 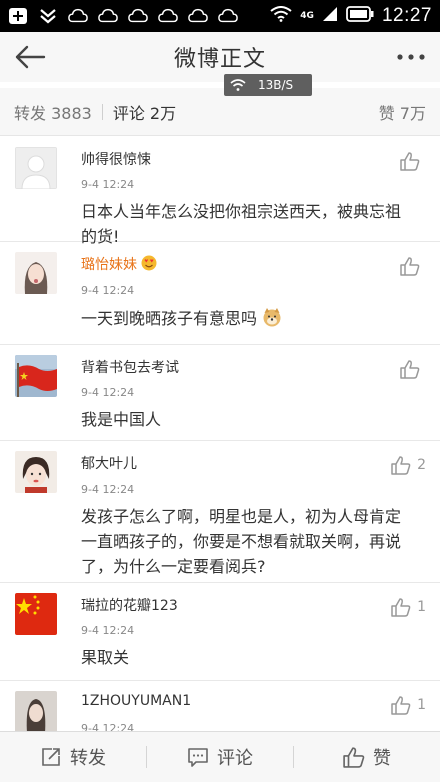 What do you see at coordinates (144, 112) in the screenshot?
I see `tab-comment: 评论 2万` at bounding box center [144, 112].